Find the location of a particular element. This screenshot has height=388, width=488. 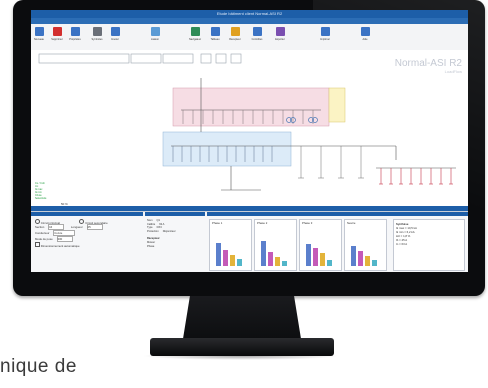

length-field: 25 is located at coordinates (94, 227).